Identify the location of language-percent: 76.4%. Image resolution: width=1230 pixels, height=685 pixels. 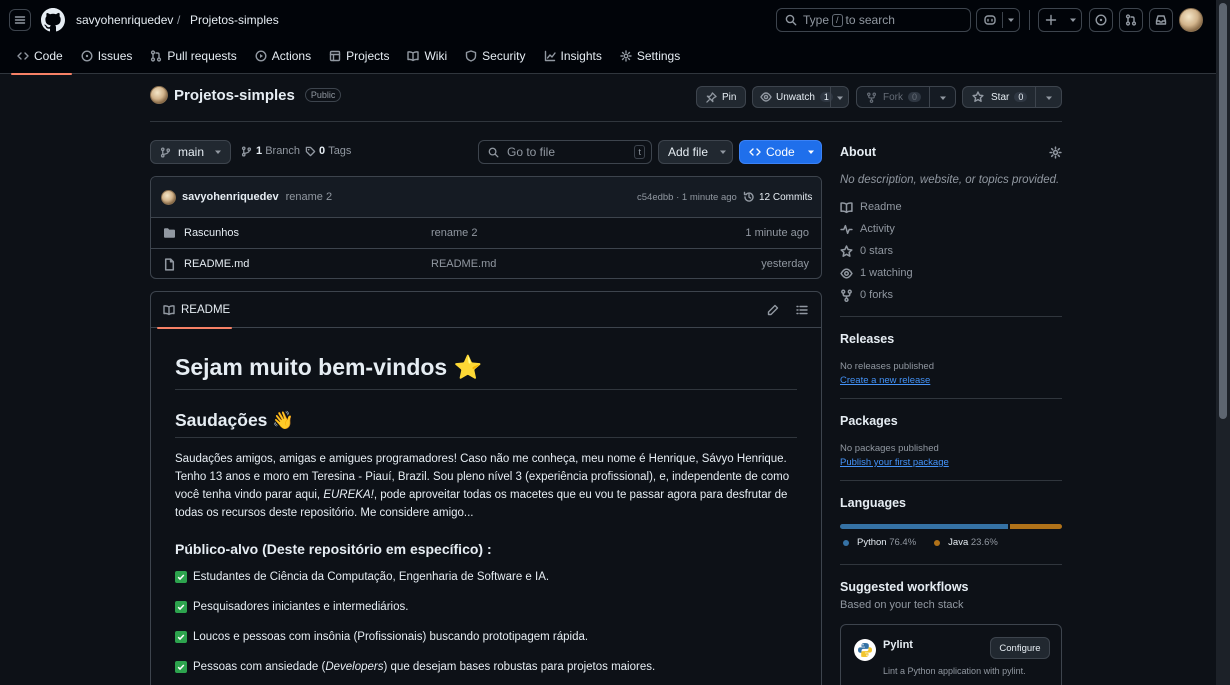
(903, 542).